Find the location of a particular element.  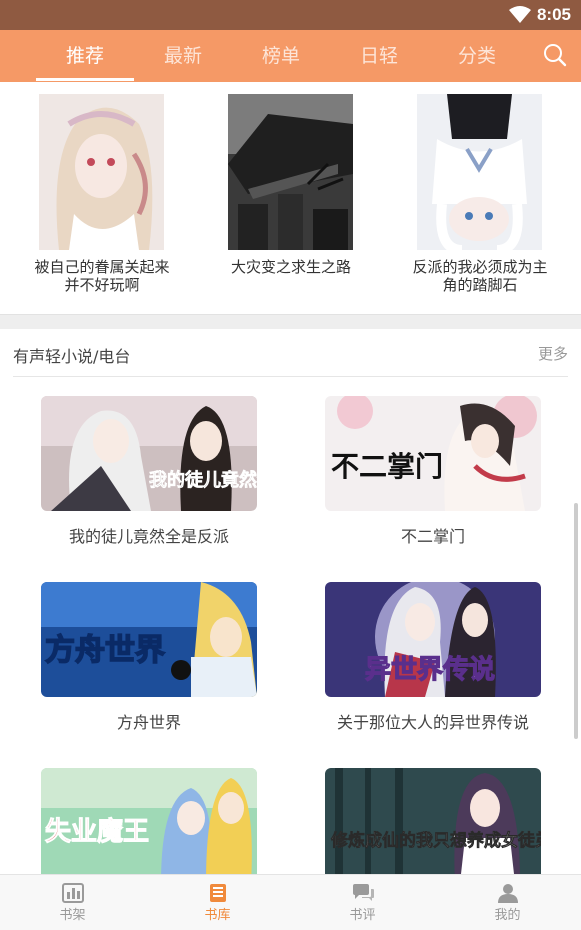

bottom-nav: 书架 书库 书评 我的 is located at coordinates (290, 902).